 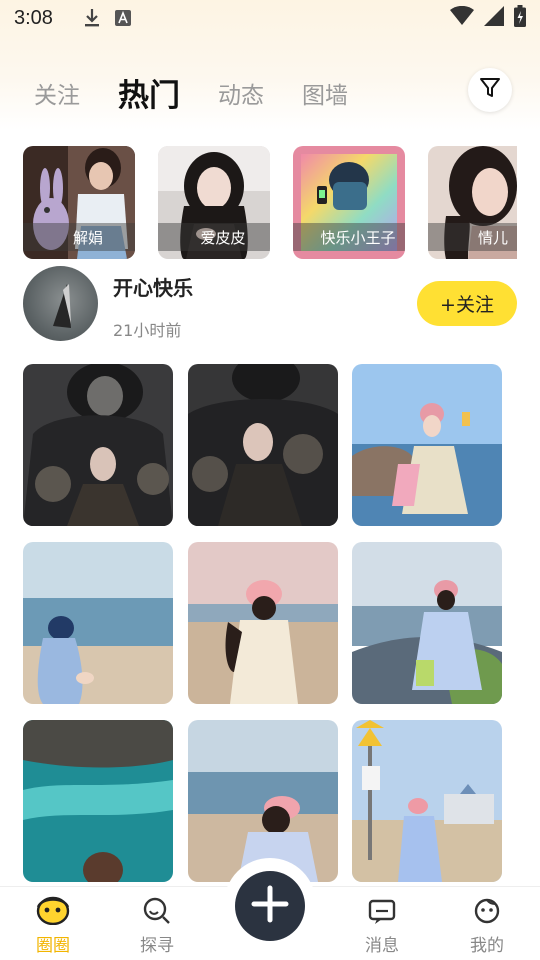 What do you see at coordinates (467, 303) in the screenshot?
I see `follow-button: +关注` at bounding box center [467, 303].